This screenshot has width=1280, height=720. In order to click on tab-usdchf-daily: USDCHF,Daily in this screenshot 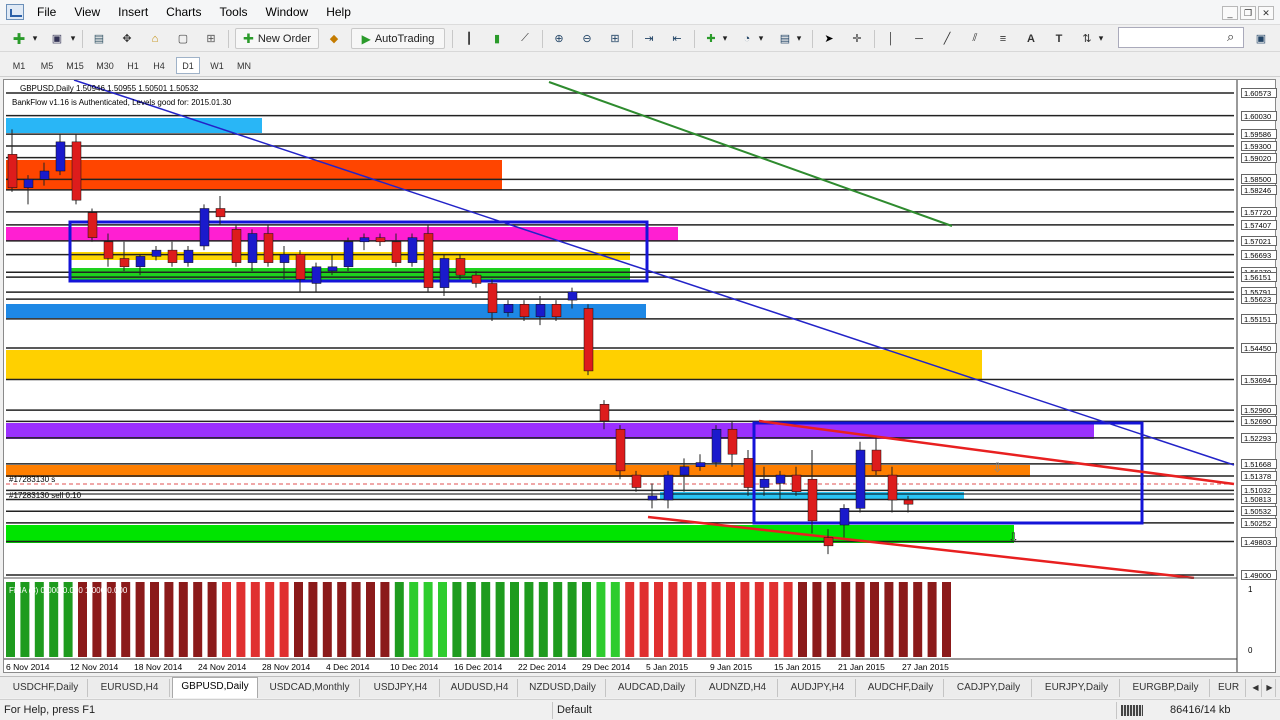, I will do `click(46, 688)`.